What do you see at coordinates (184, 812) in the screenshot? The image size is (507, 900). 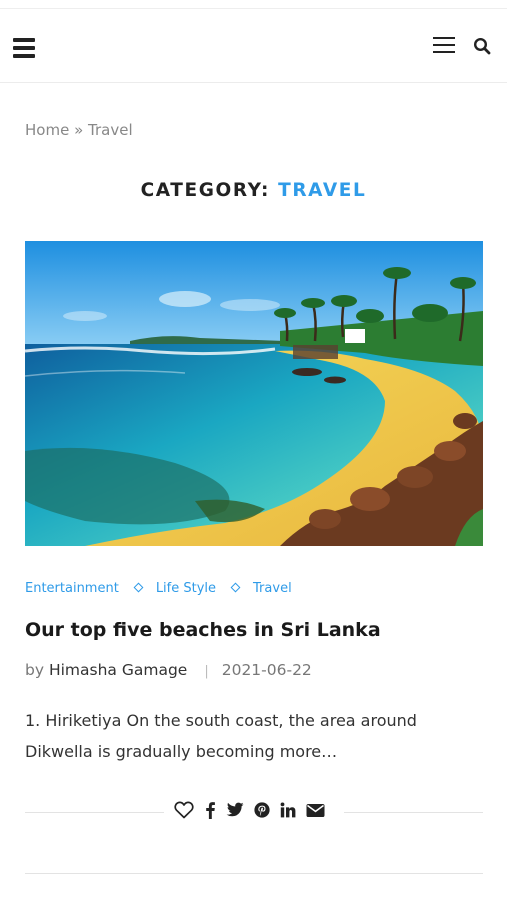 I see `heart-icon` at bounding box center [184, 812].